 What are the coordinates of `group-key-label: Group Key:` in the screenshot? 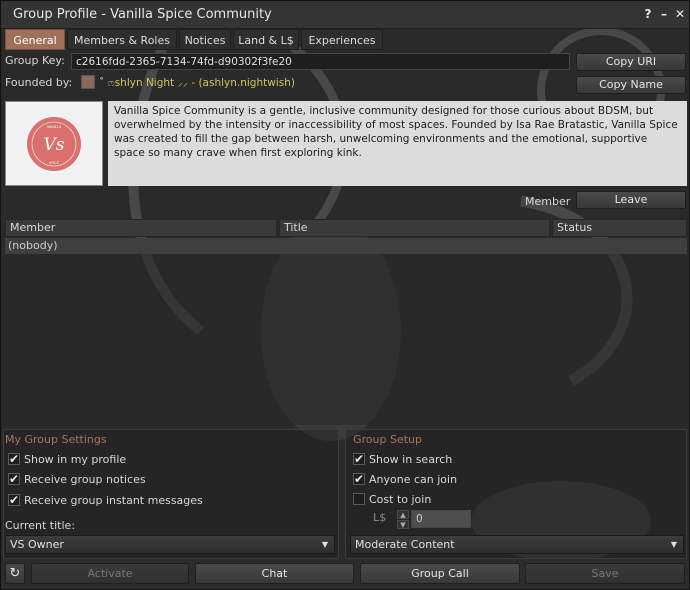 It's located at (35, 60).